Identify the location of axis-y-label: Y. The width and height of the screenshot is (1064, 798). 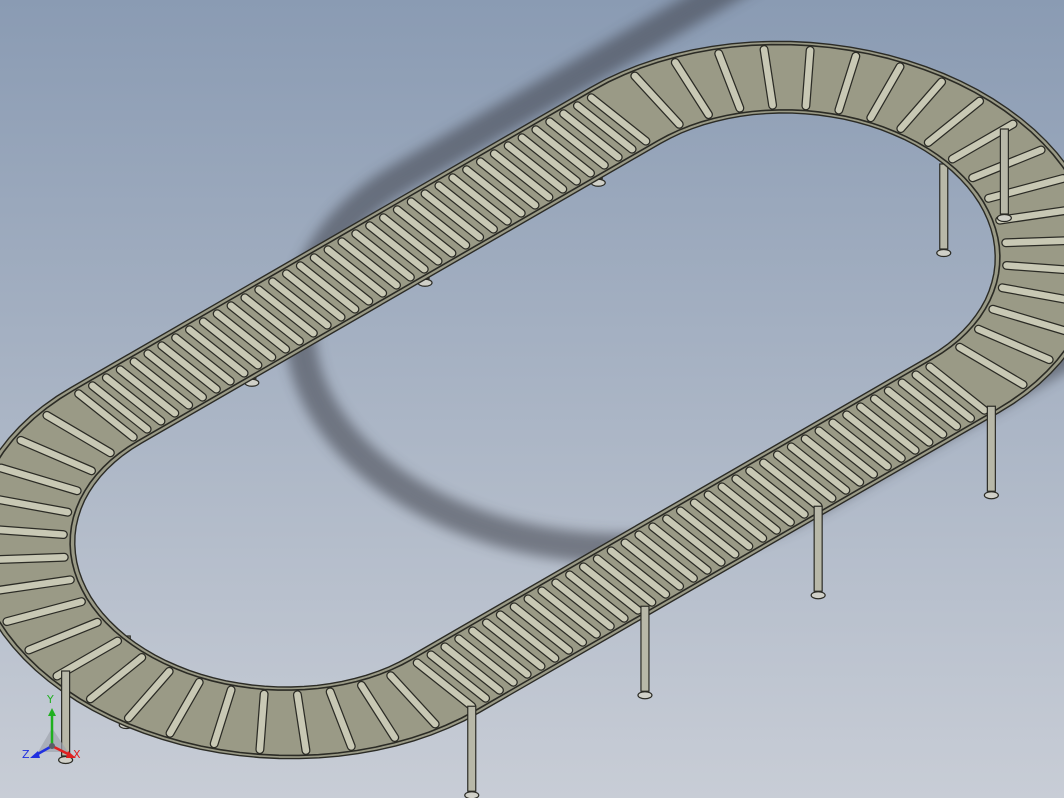
(50, 699).